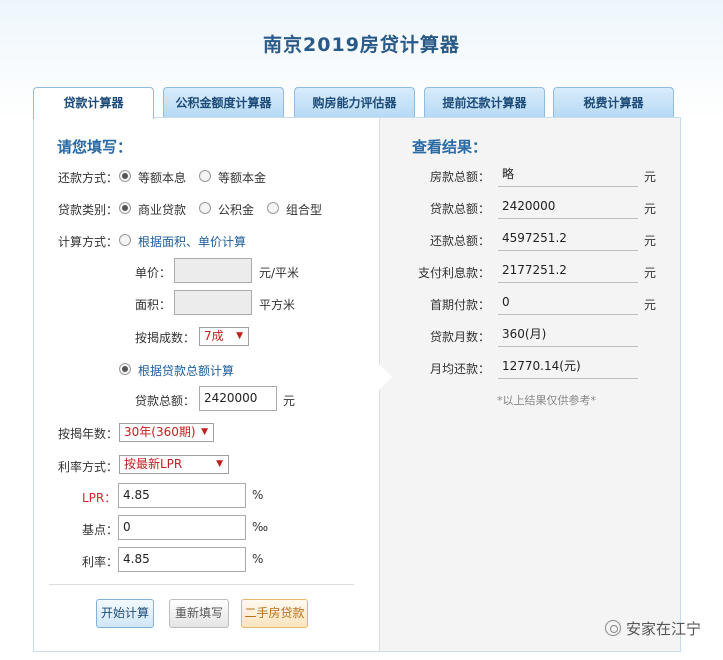  What do you see at coordinates (650, 273) in the screenshot?
I see `result-unit-interest: 元` at bounding box center [650, 273].